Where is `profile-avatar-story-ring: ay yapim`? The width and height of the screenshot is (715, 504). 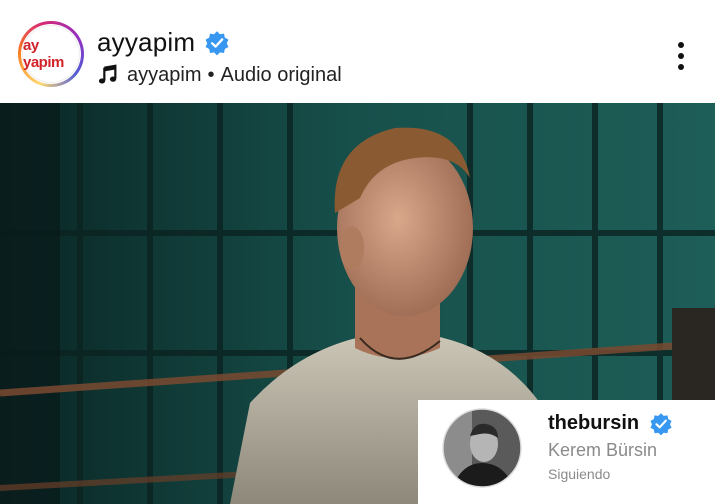 profile-avatar-story-ring: ay yapim is located at coordinates (51, 54).